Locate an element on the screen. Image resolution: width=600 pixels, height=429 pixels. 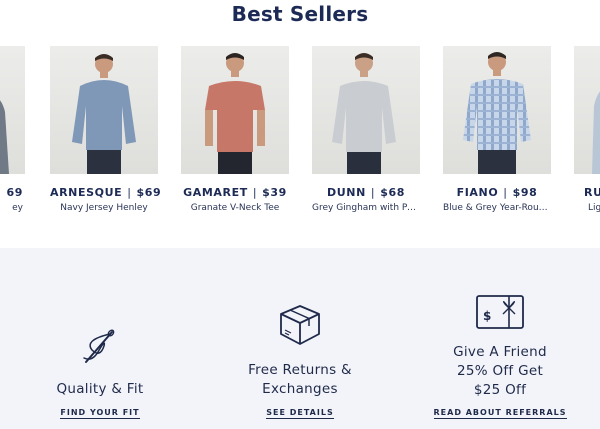
find-your-fit-link: FIND YOUR FIT is located at coordinates (100, 413).